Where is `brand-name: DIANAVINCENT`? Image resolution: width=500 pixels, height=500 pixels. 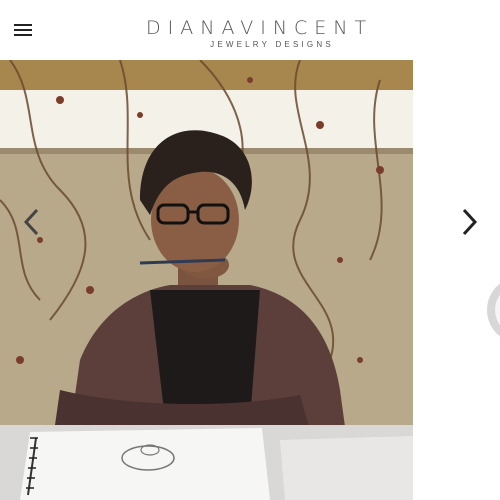 brand-name: DIANAVINCENT is located at coordinates (260, 28).